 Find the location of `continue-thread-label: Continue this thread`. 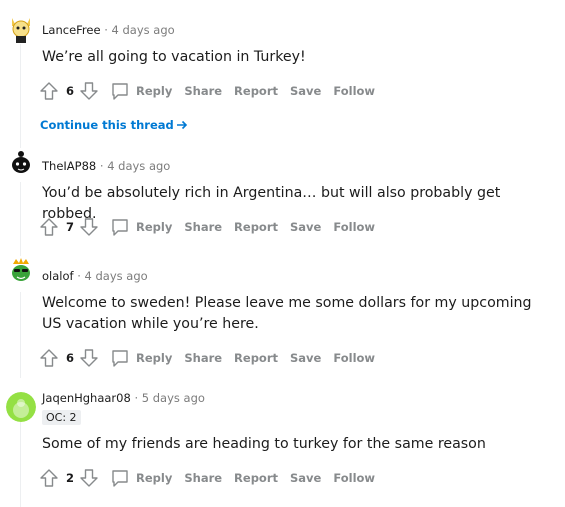

continue-thread-label: Continue this thread is located at coordinates (107, 125).